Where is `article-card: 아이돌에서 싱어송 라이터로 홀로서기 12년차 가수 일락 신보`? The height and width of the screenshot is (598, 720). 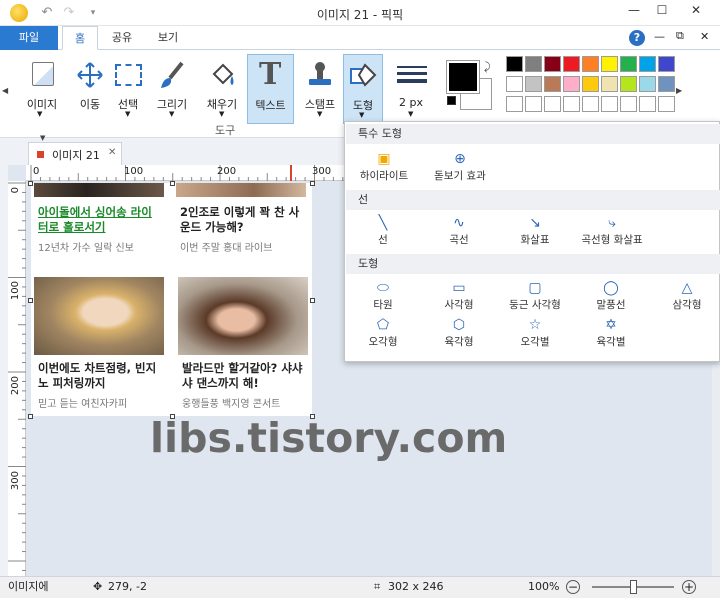
article-card: 아이돌에서 싱어송 라이터로 홀로서기 12년차 가수 일락 신보 is located at coordinates (99, 227).